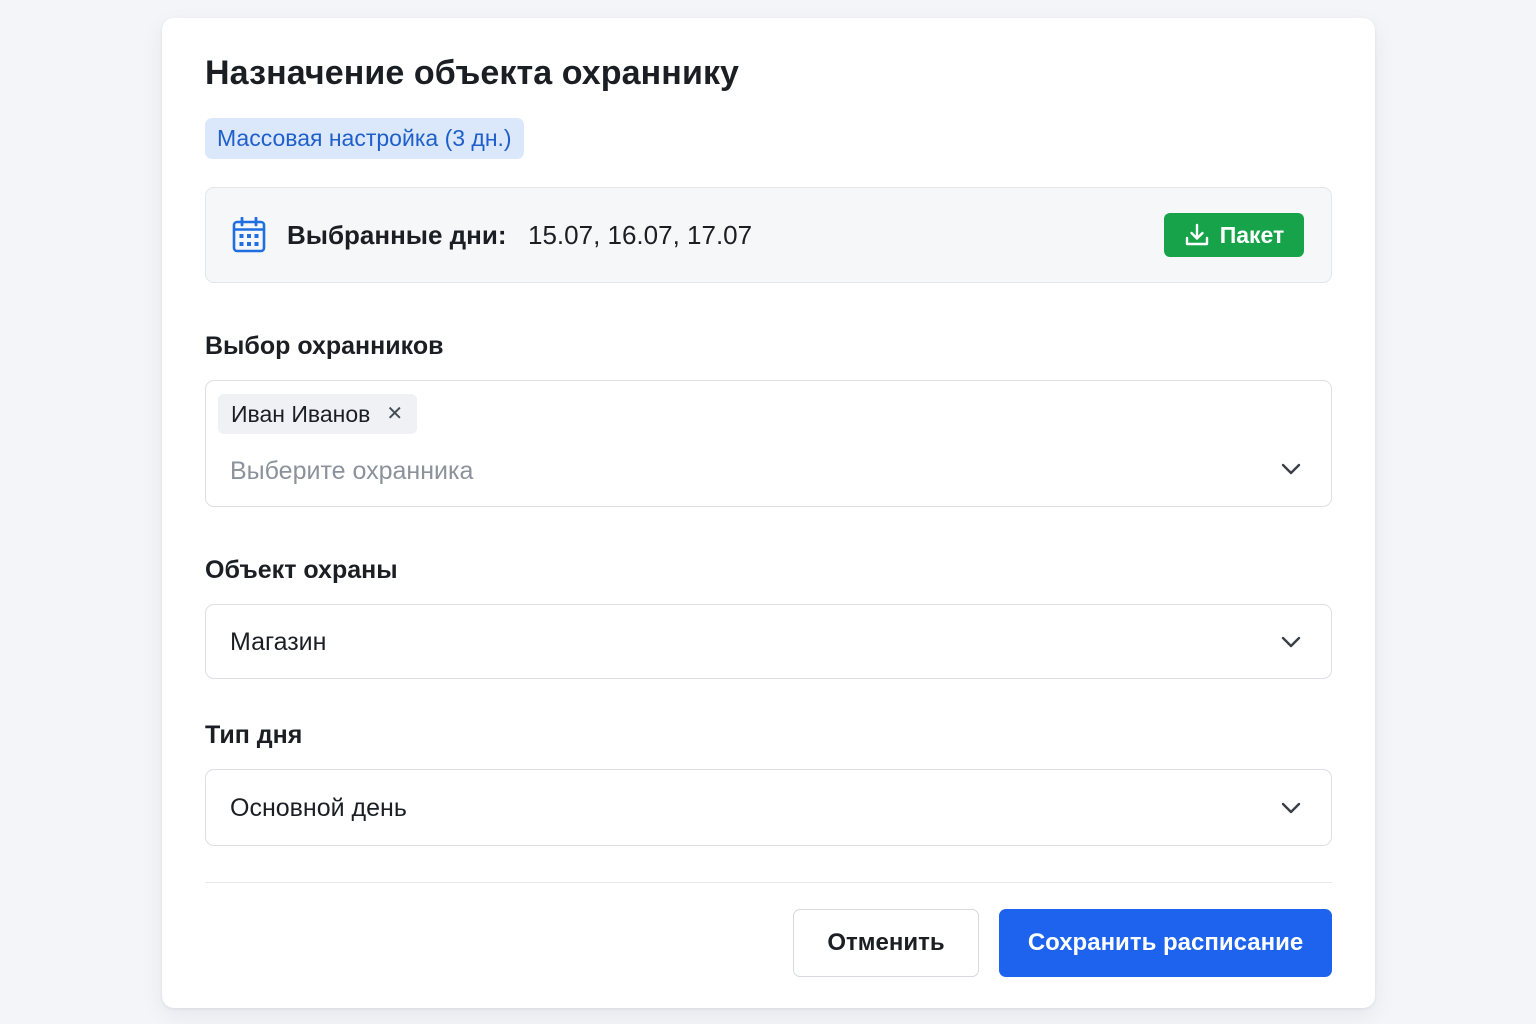  I want to click on selected-days-value: 15.07, 16.07, 17.07, so click(640, 235).